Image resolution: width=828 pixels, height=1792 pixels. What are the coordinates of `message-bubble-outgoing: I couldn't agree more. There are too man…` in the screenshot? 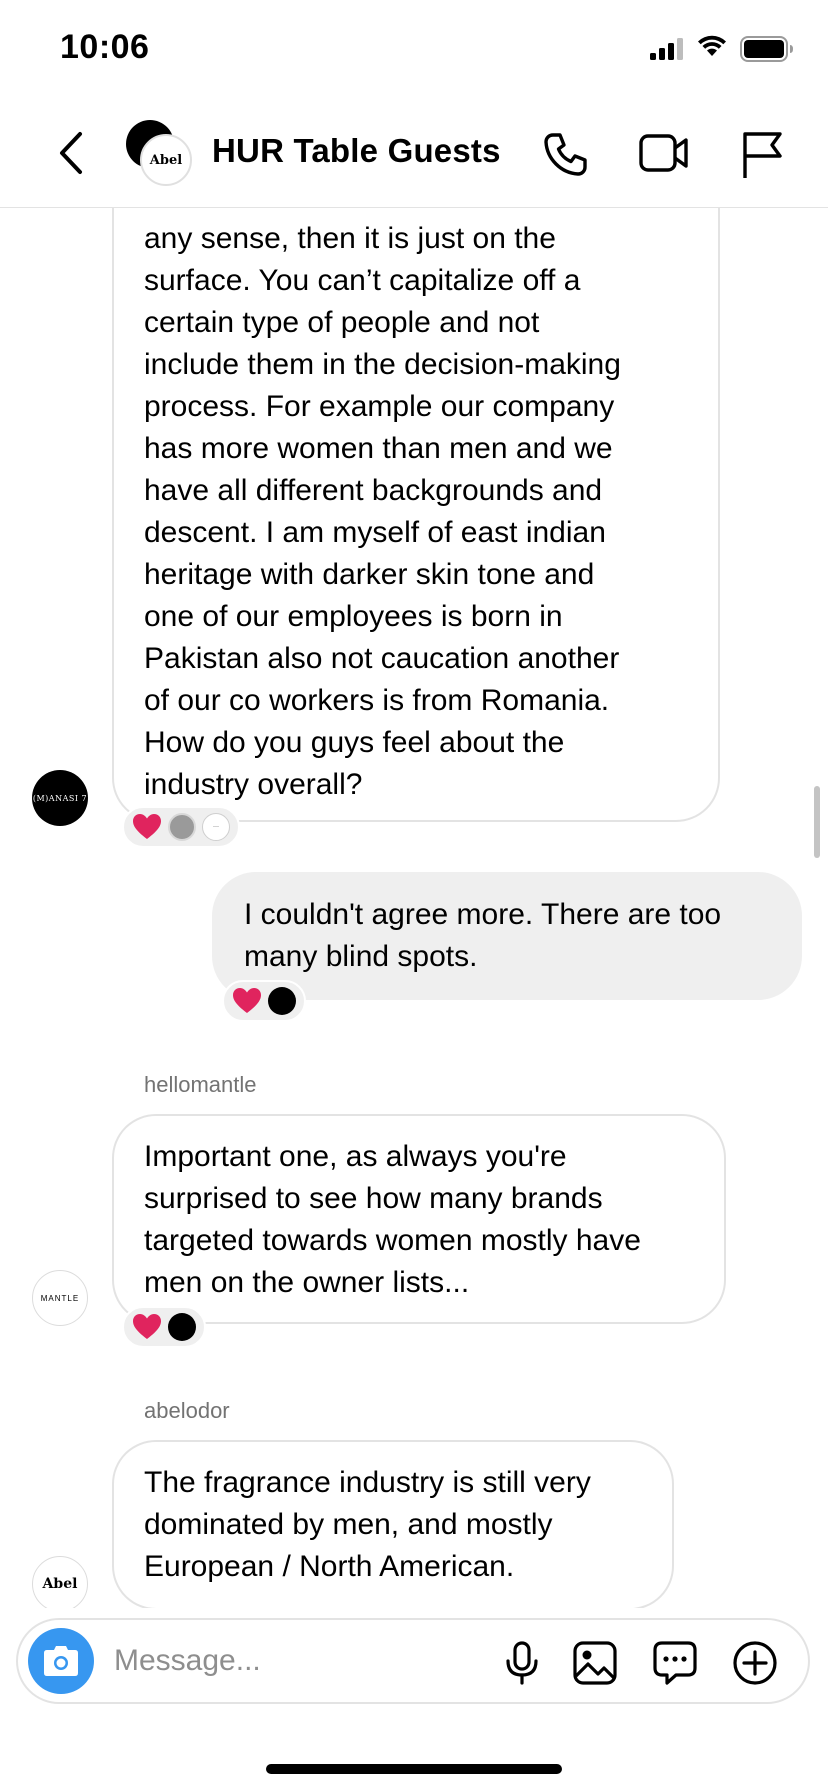 It's located at (507, 936).